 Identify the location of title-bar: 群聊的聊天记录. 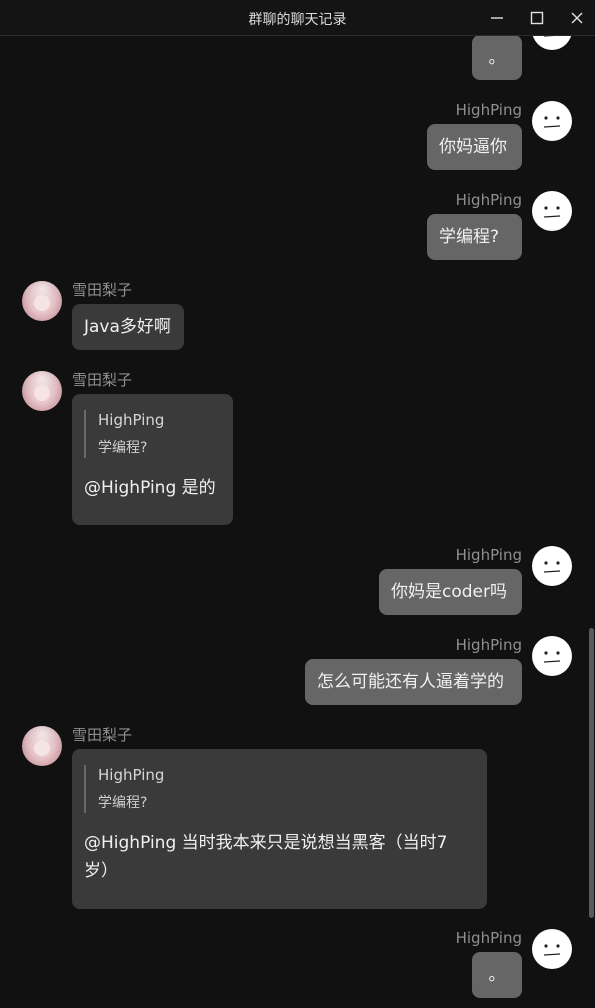
(297, 18).